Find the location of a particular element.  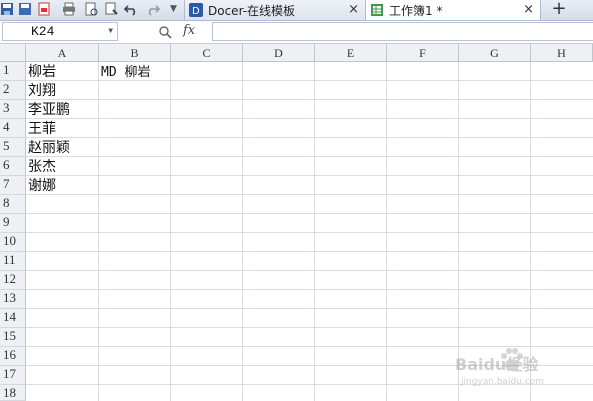

save-icon is located at coordinates (7, 9).